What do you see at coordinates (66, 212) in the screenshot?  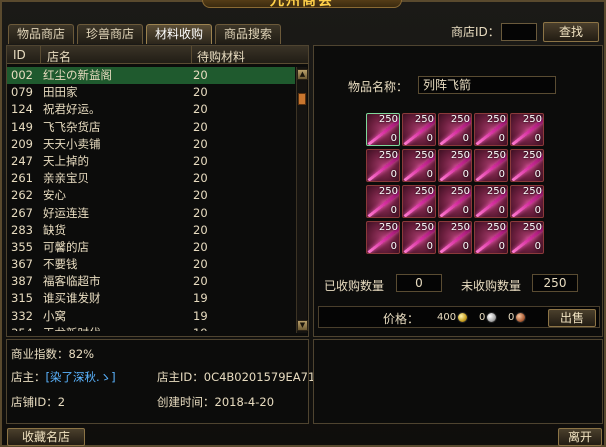 I see `shop-row-name: 好运连连` at bounding box center [66, 212].